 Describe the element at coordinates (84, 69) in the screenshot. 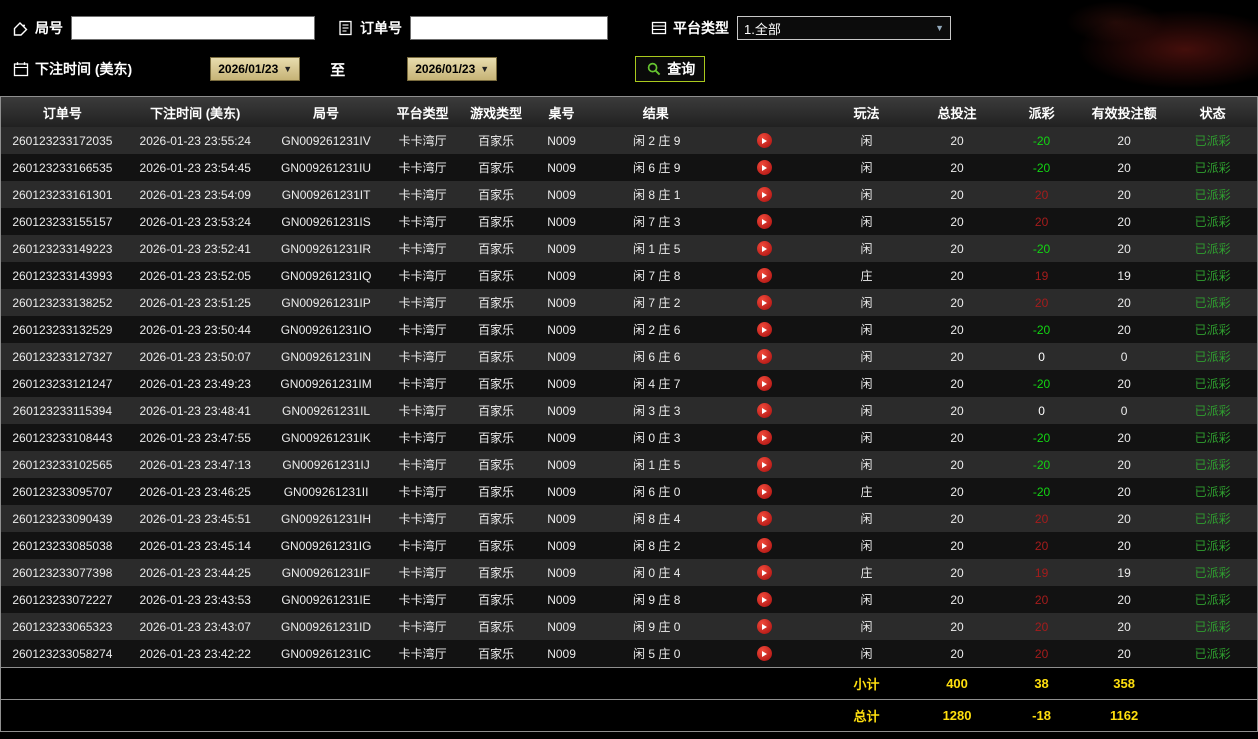

I see `bet-time-label: 下注时间 (美东)` at that location.